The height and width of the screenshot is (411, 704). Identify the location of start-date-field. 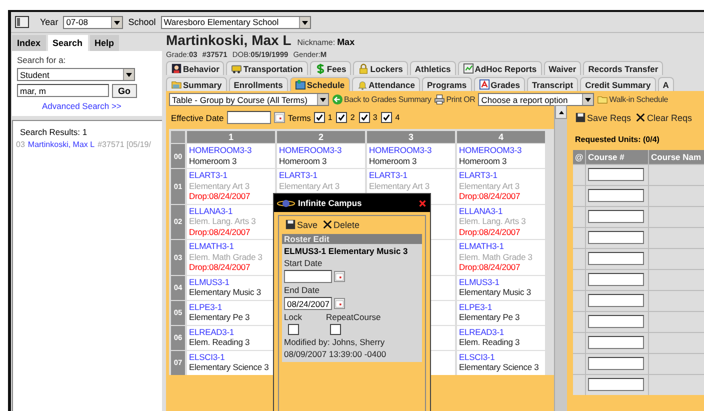
(308, 276).